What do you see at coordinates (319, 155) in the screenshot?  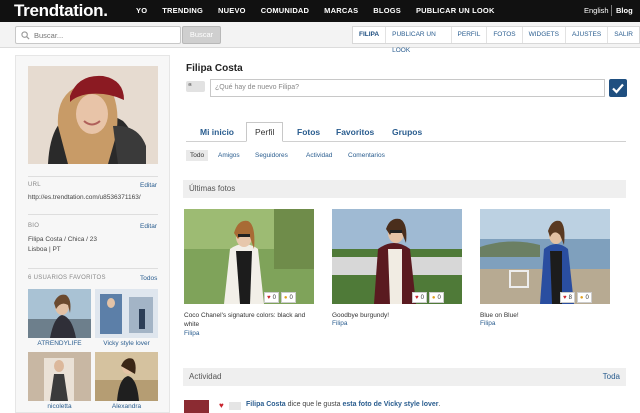 I see `subtab-actividad: Actividad` at bounding box center [319, 155].